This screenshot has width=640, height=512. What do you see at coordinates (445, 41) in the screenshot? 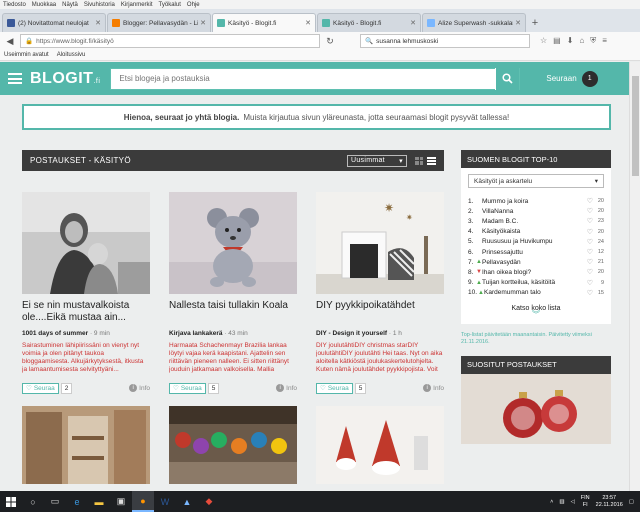
I see `browser-search-field: 🔍 susanna lehmuskoski` at bounding box center [445, 41].